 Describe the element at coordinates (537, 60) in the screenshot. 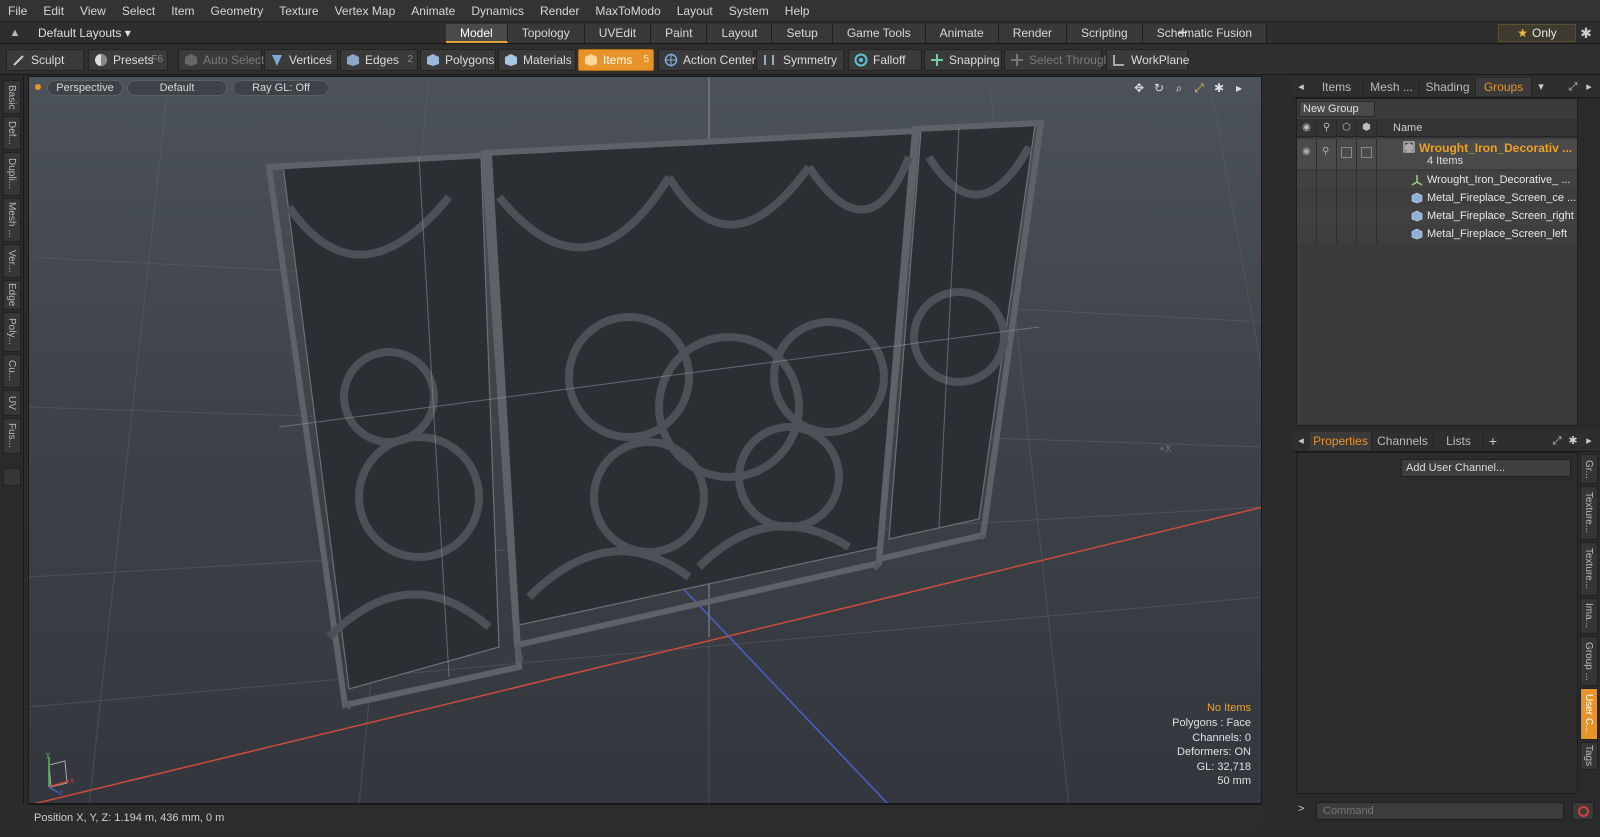

I see `materials-button: Materials` at that location.